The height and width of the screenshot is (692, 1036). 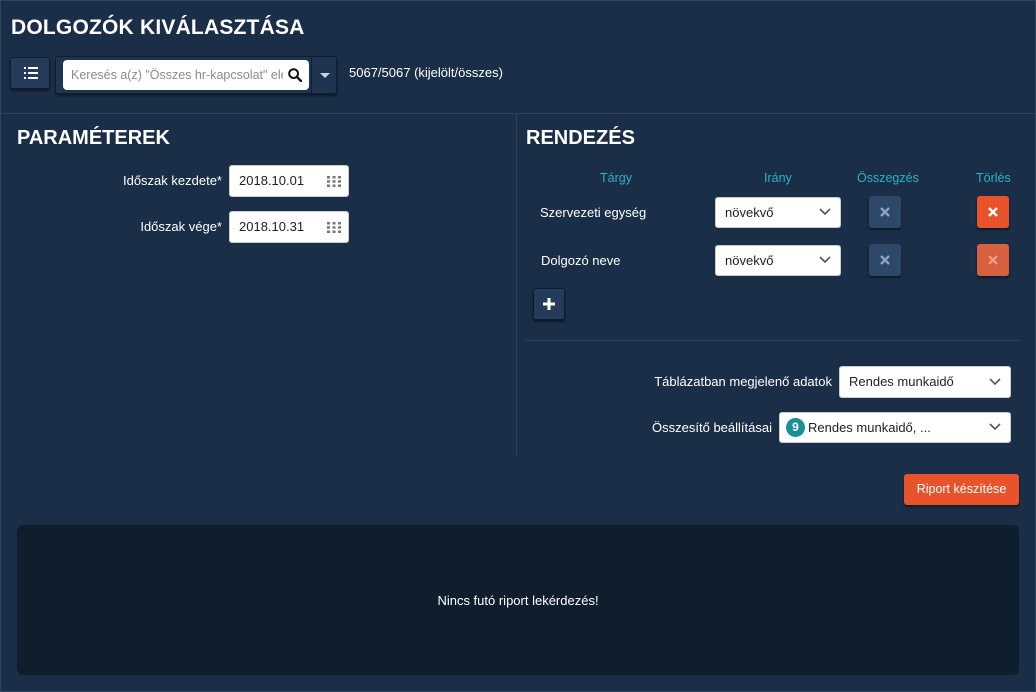 I want to click on summary-settings-label: Összesítő beállításai, so click(x=712, y=427).